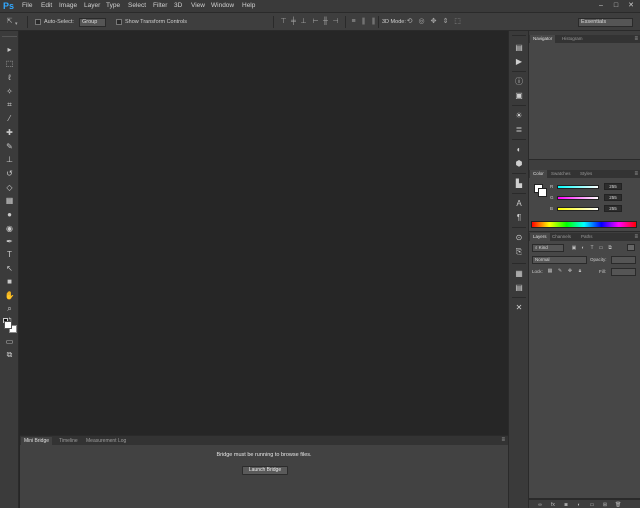  Describe the element at coordinates (519, 35) in the screenshot. I see `dock-grip` at that location.